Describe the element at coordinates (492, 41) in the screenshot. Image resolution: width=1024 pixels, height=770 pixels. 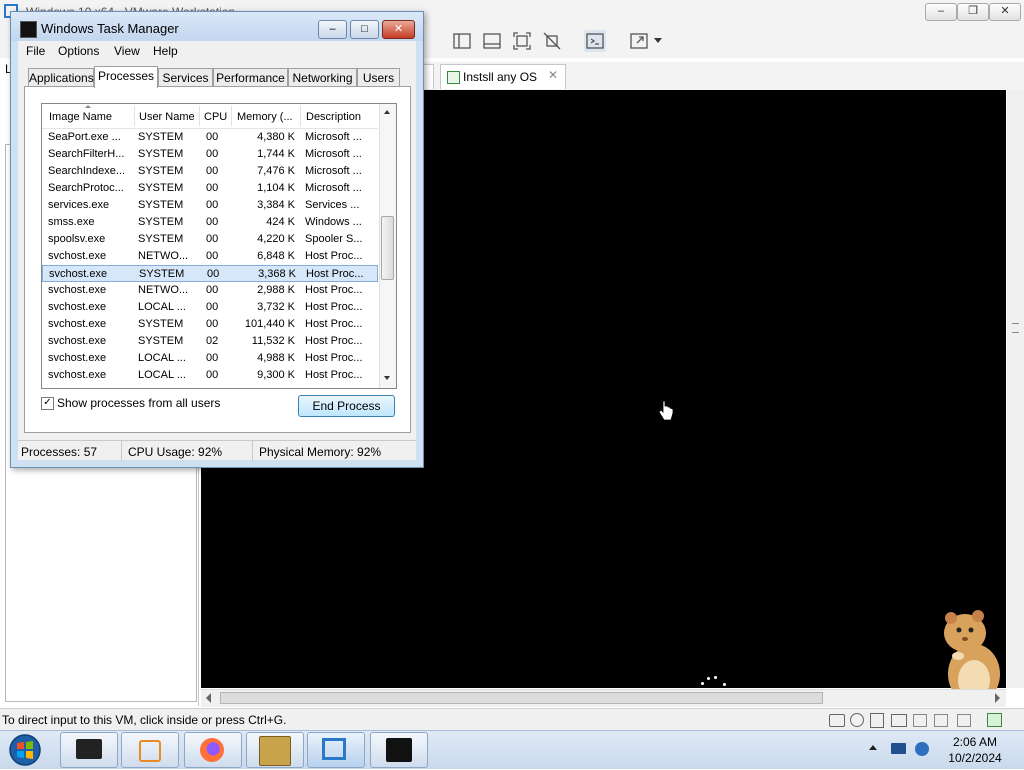
I see `thumbnail-bar-icon` at that location.